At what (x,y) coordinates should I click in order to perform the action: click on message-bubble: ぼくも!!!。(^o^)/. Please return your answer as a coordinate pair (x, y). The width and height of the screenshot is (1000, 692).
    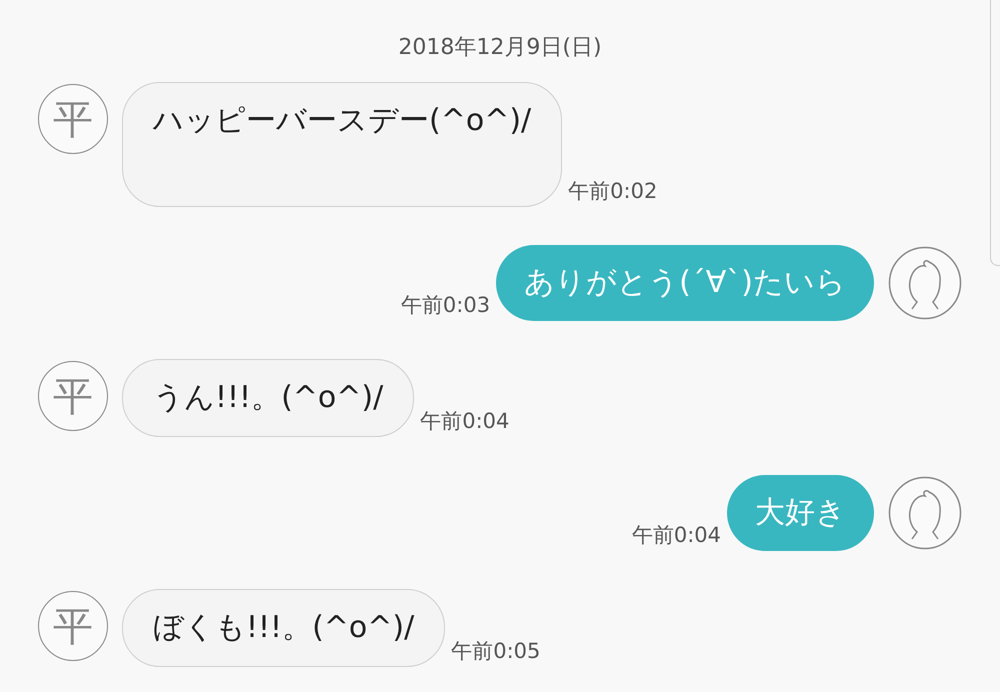
    Looking at the image, I should click on (284, 628).